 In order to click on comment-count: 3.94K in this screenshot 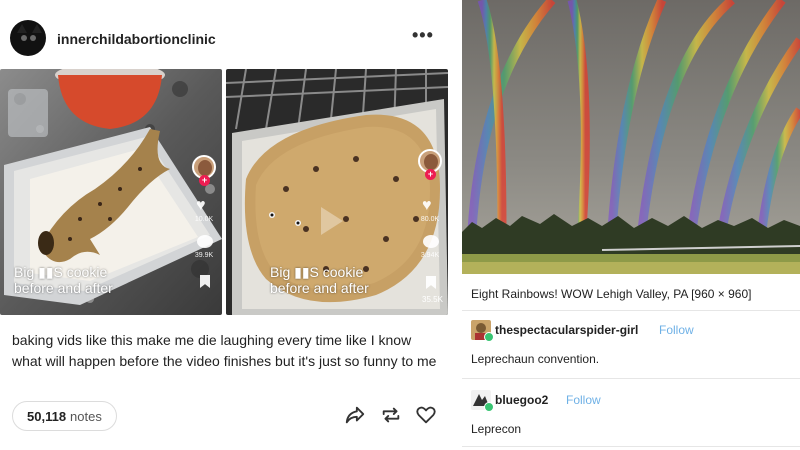, I will do `click(430, 255)`.